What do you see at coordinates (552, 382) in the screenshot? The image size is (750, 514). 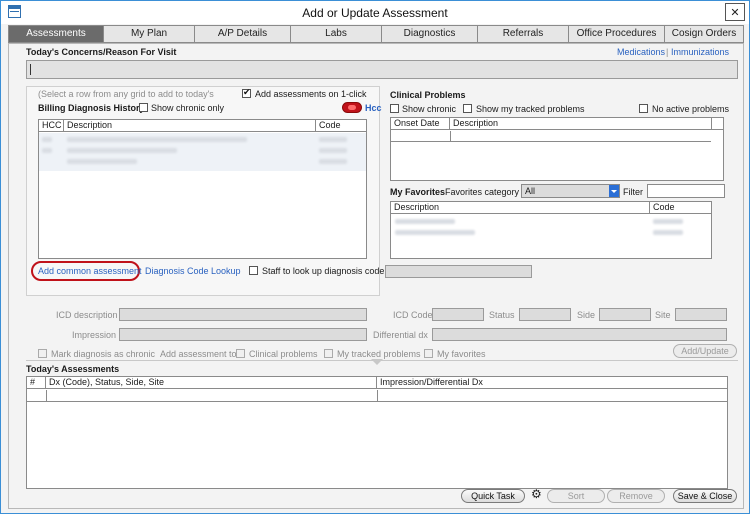 I see `col-impression: Impression/Differential Dx` at bounding box center [552, 382].